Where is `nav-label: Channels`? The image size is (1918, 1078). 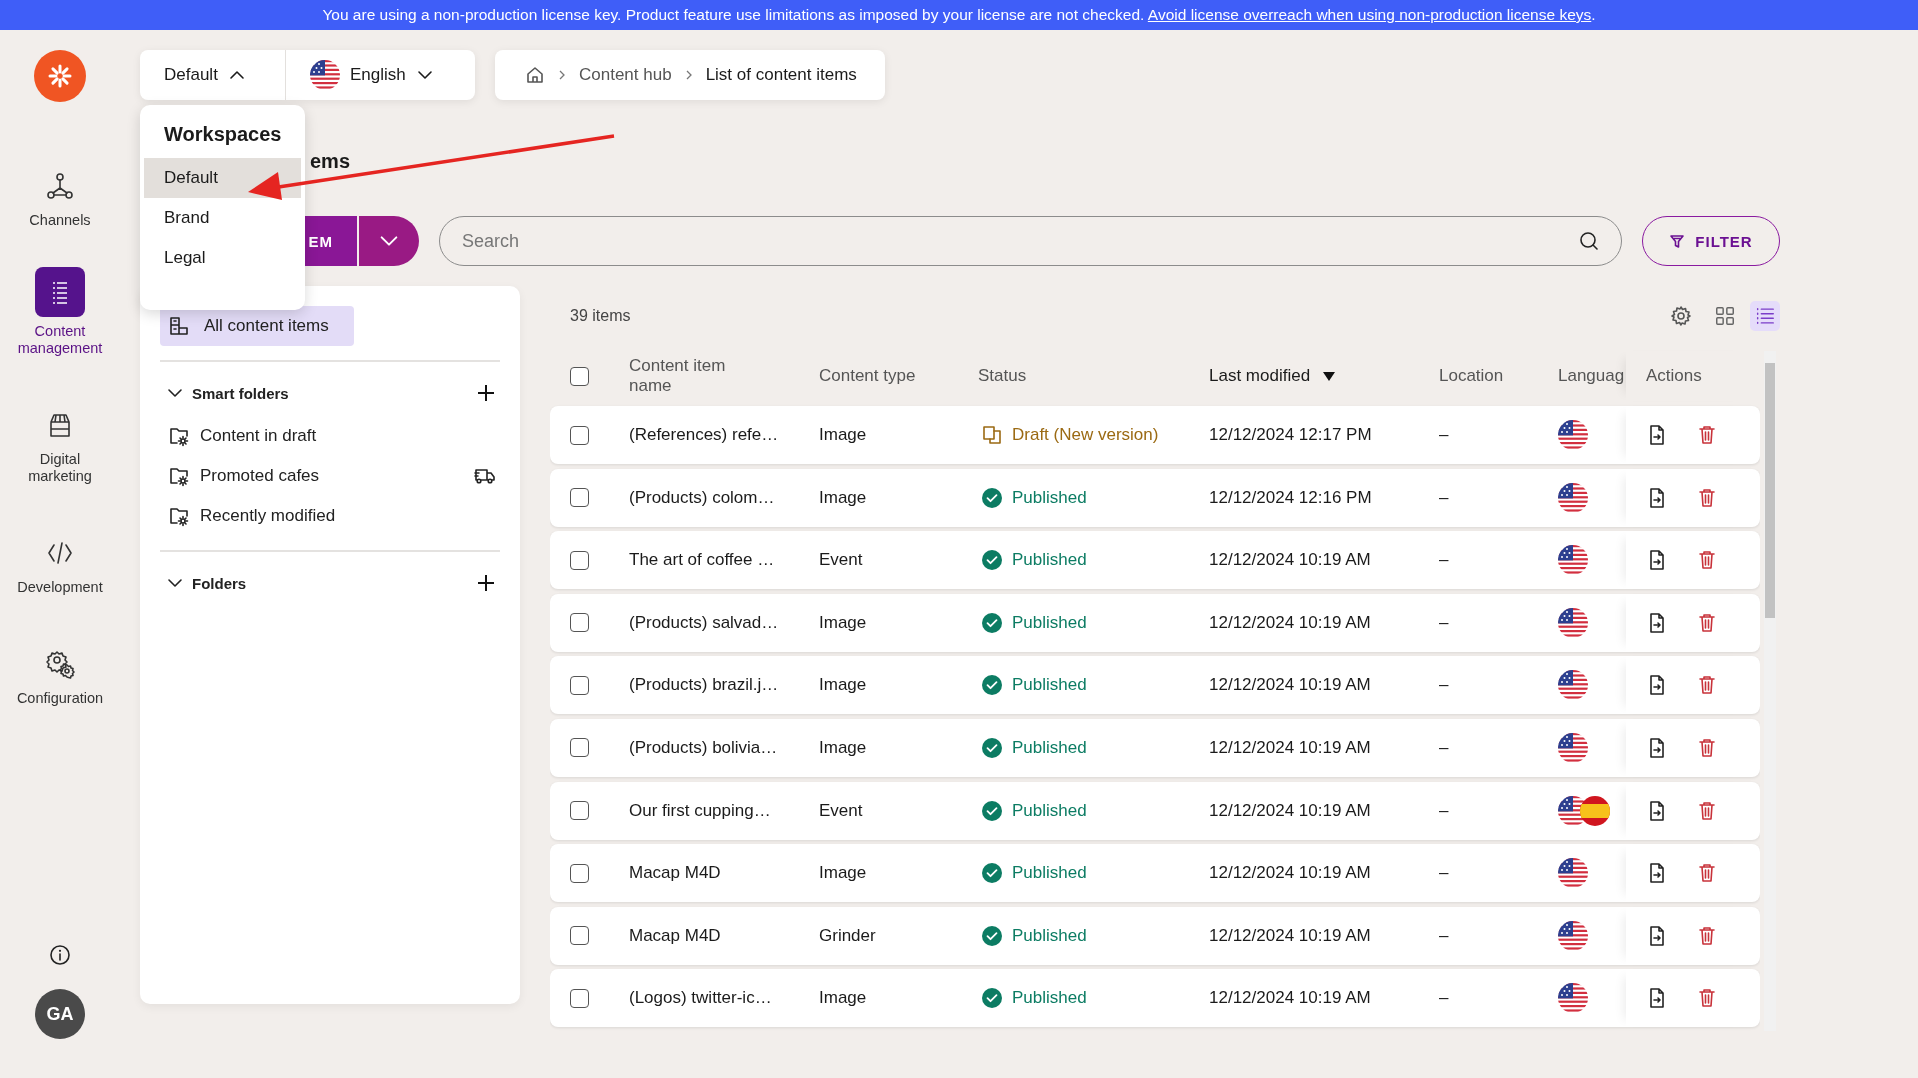
nav-label: Channels is located at coordinates (60, 220).